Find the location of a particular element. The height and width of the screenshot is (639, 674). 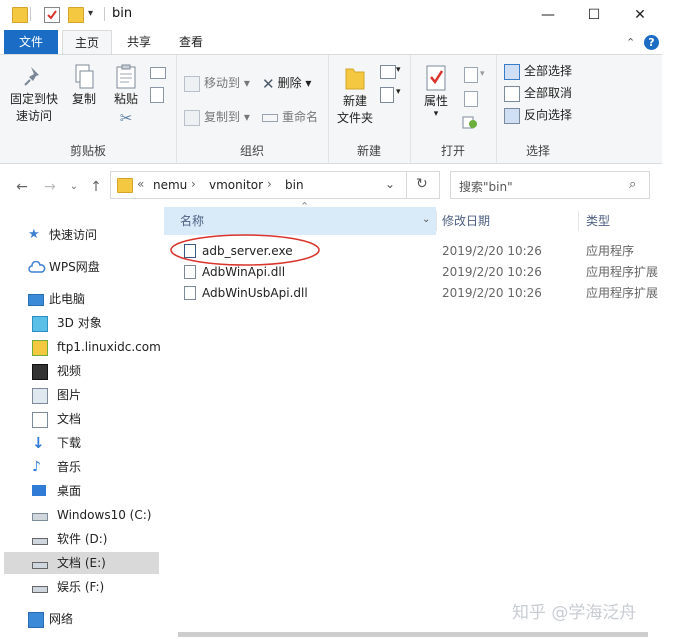

paste-shortcut-icon is located at coordinates (157, 95).